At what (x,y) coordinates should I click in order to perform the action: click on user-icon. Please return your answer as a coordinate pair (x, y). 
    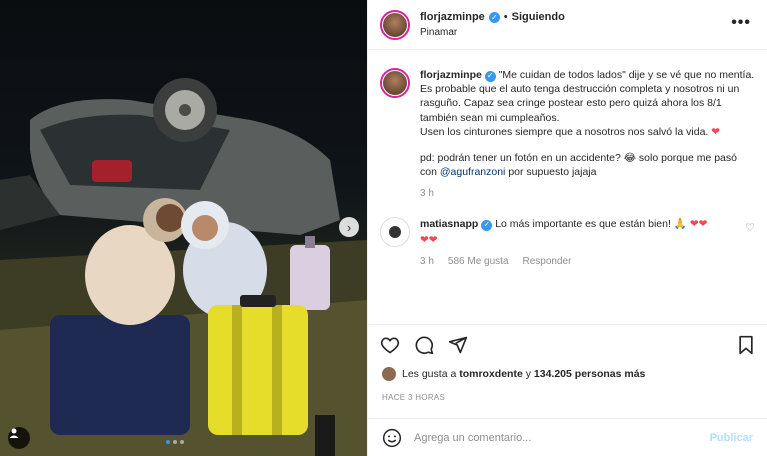
    Looking at the image, I should click on (14, 433).